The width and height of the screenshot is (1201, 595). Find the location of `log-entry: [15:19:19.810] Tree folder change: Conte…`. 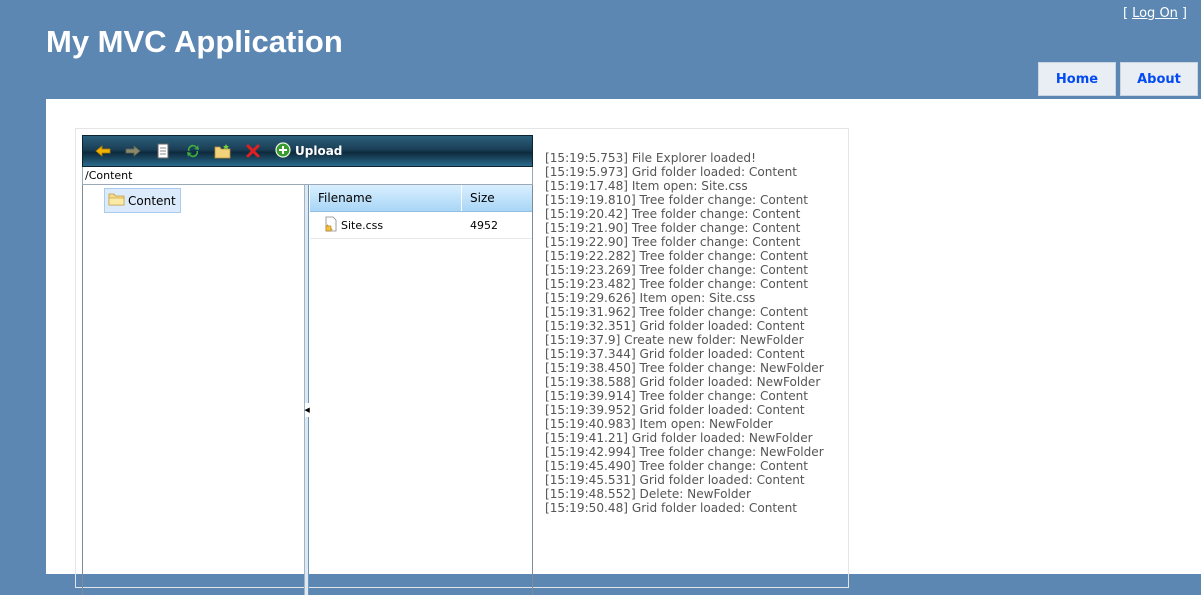

log-entry: [15:19:19.810] Tree folder change: Conte… is located at coordinates (677, 200).